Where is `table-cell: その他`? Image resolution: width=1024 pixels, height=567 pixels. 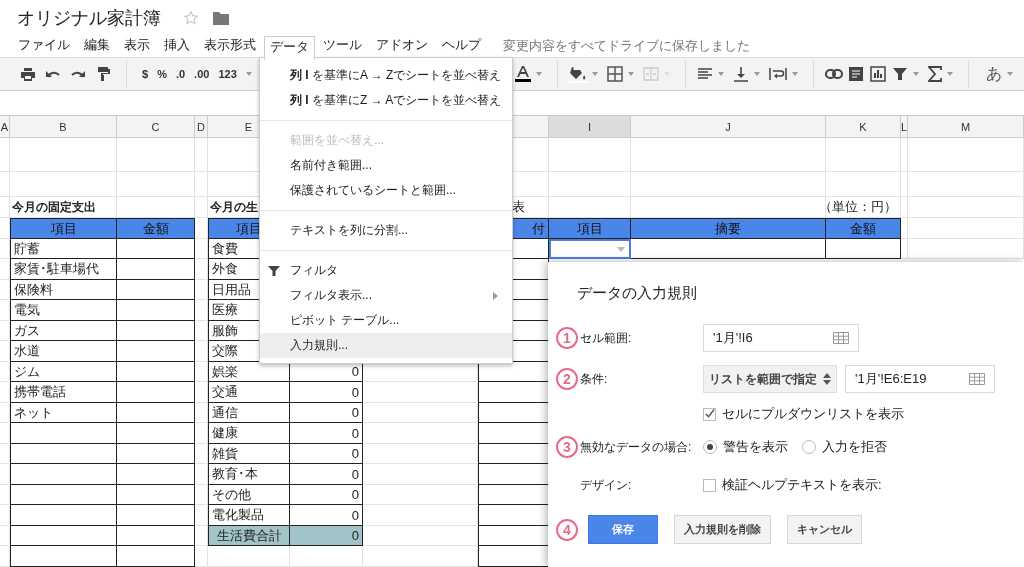
table-cell: その他 is located at coordinates (249, 495).